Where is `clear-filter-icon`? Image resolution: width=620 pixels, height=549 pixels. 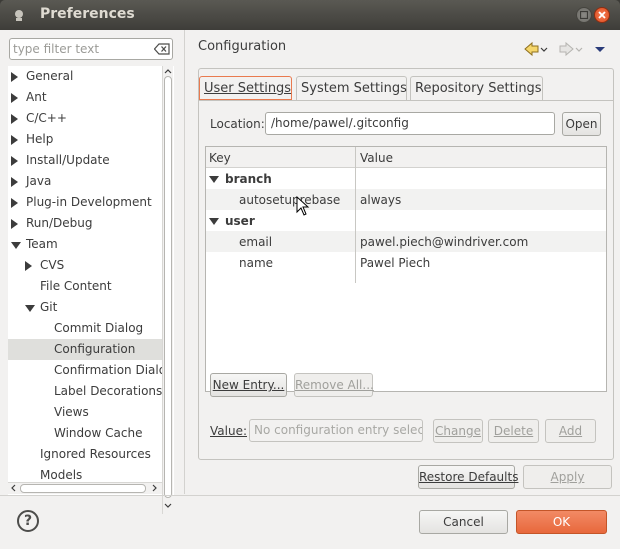 clear-filter-icon is located at coordinates (162, 49).